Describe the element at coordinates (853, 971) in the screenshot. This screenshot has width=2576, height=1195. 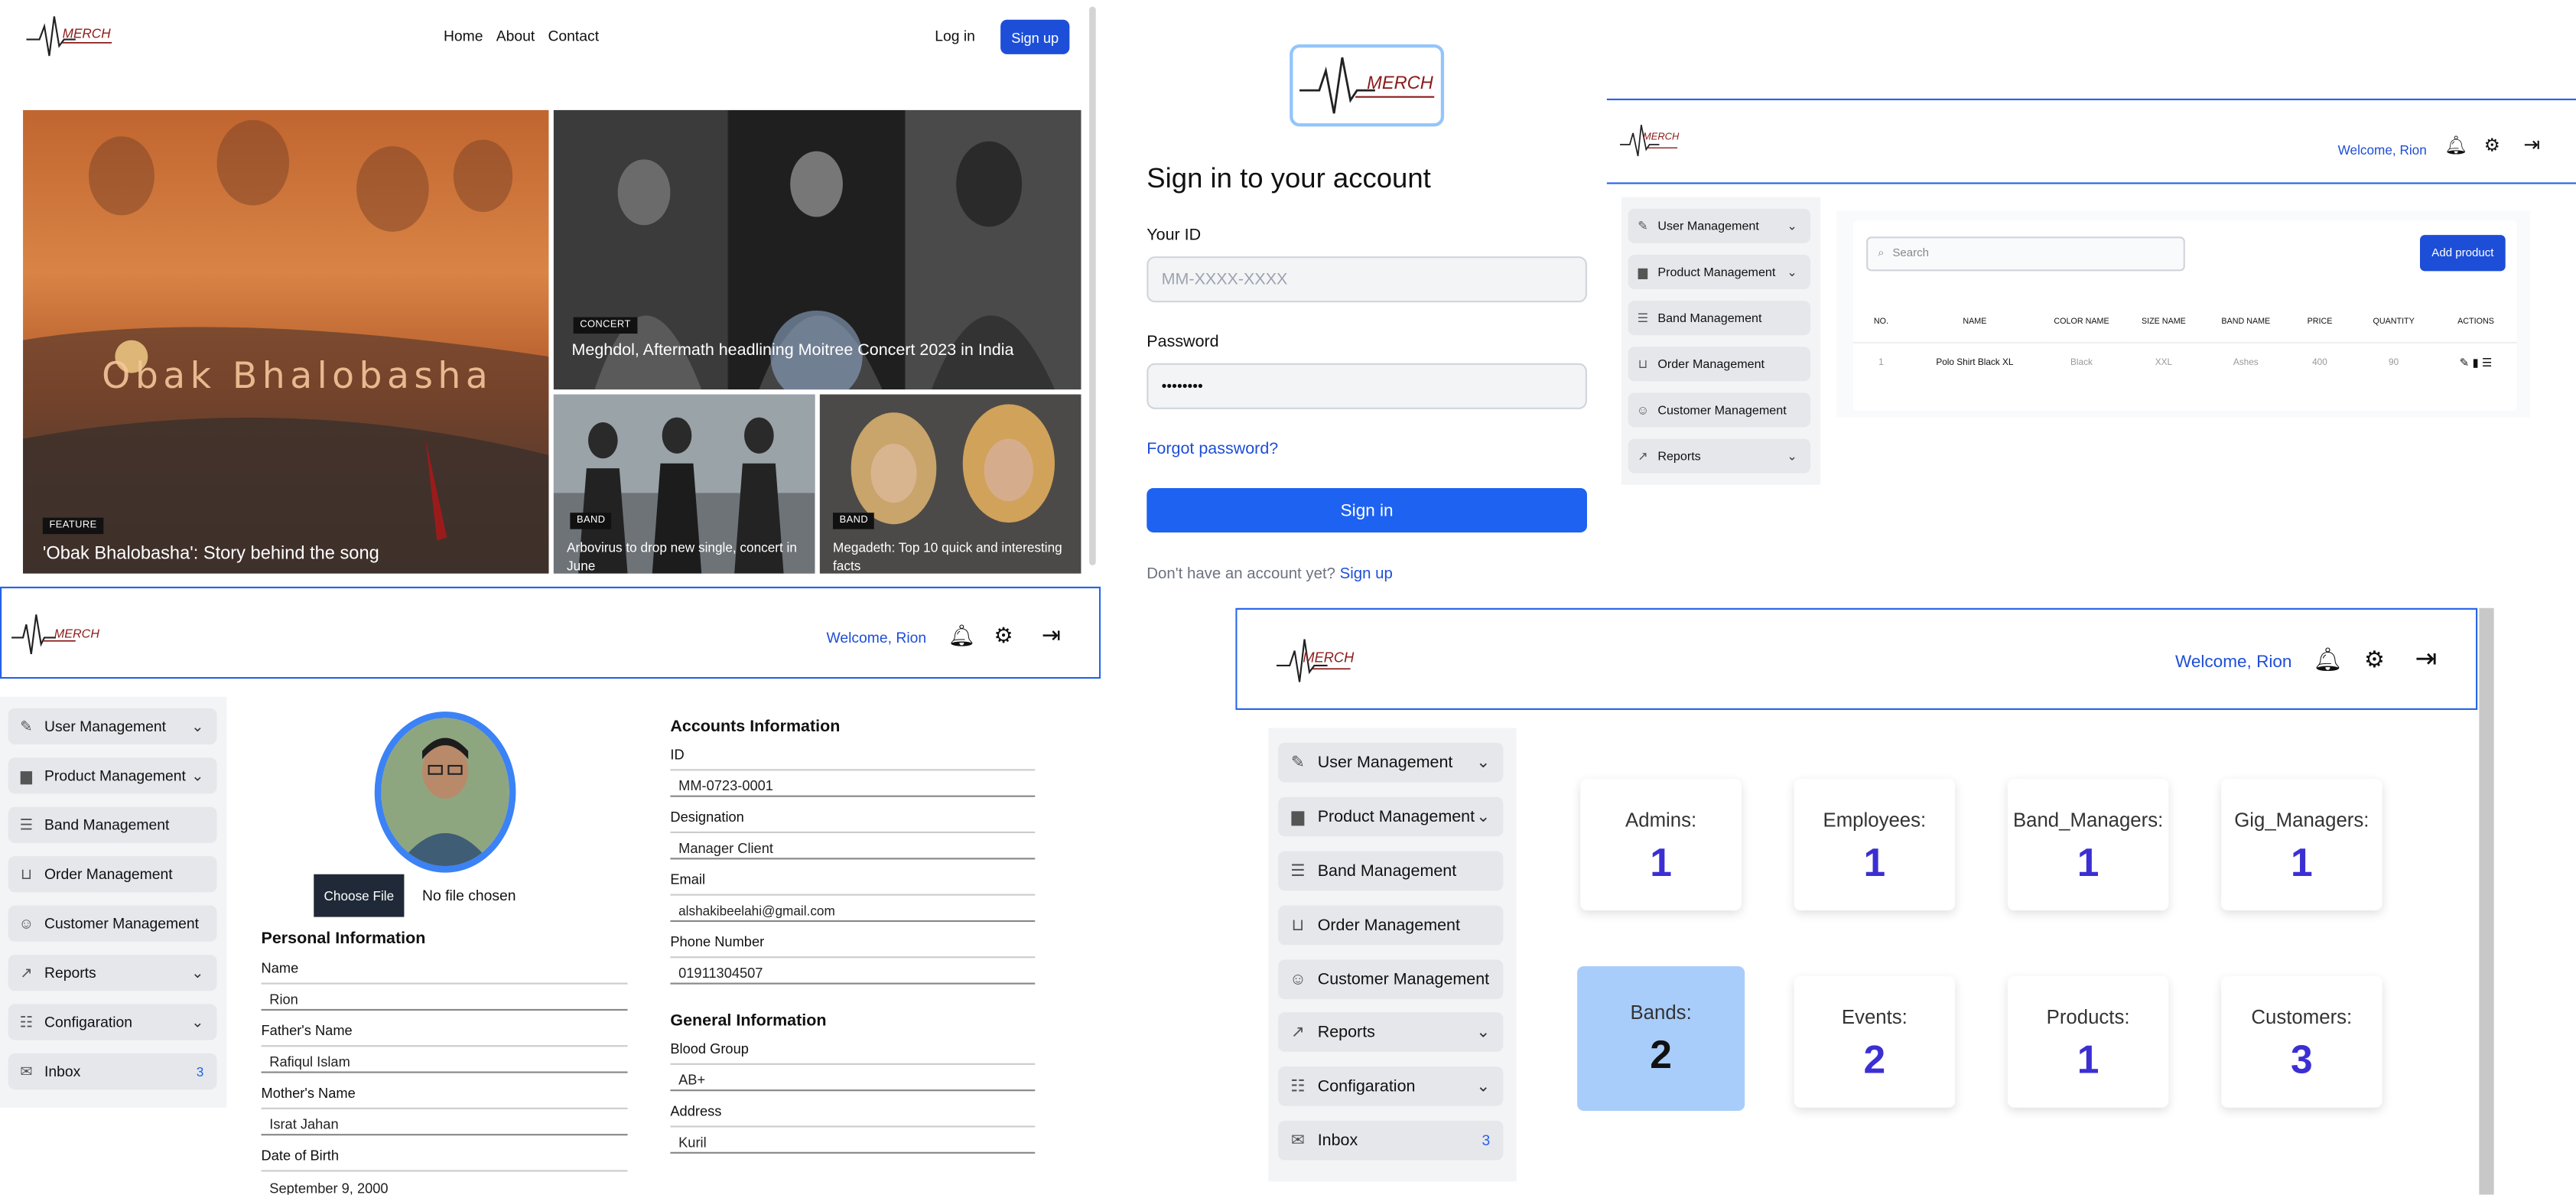
I see `phone-field: 01911304507` at that location.